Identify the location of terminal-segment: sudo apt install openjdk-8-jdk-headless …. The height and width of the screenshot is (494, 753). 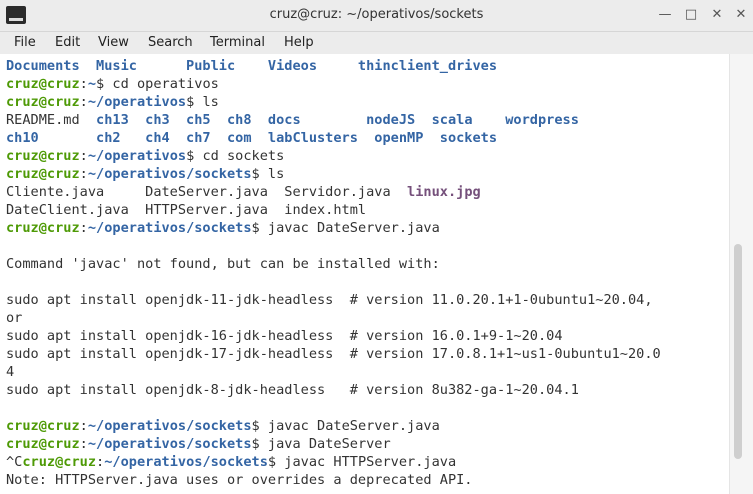
(292, 390).